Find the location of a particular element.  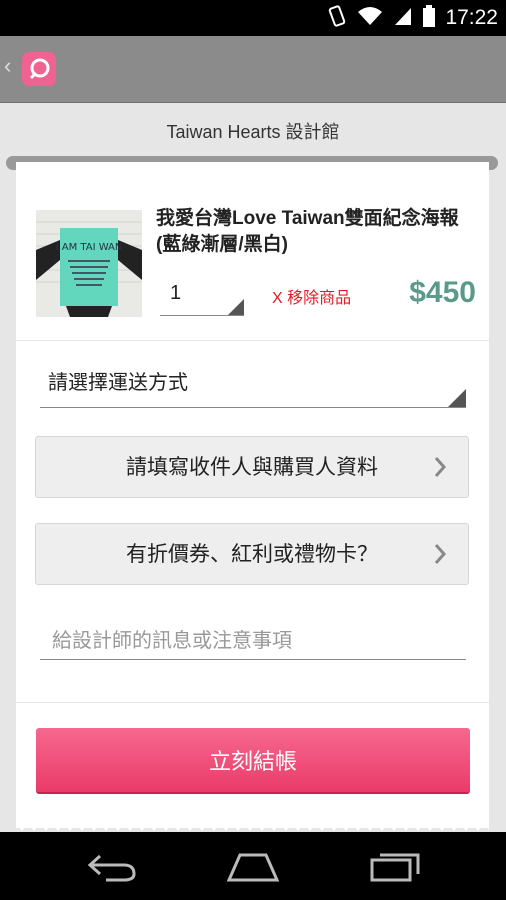

recipient-info-label: 請填寫收件人與購買人資料 is located at coordinates (252, 467).